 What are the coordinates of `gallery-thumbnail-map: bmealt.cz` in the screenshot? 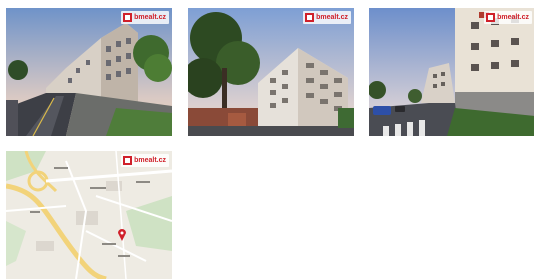 It's located at (89, 215).